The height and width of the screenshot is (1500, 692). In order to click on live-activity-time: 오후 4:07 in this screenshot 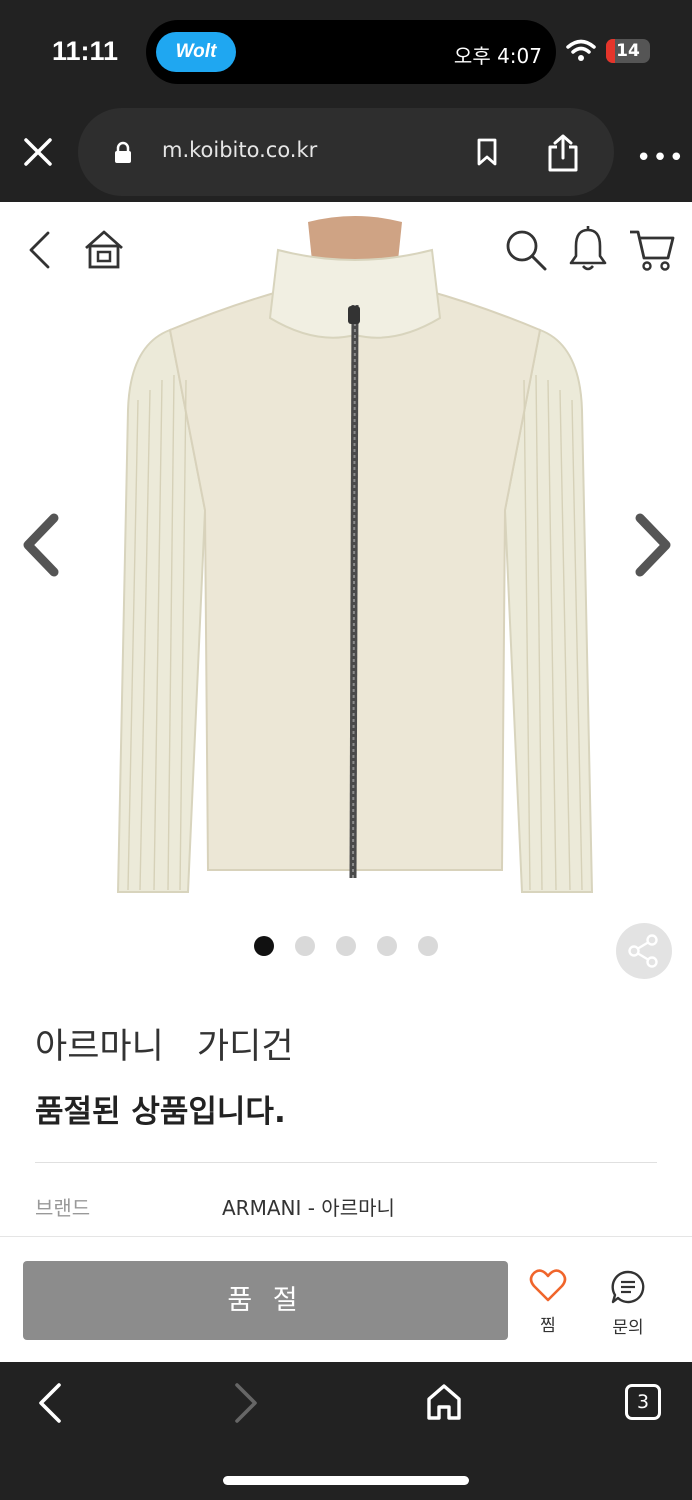, I will do `click(497, 56)`.